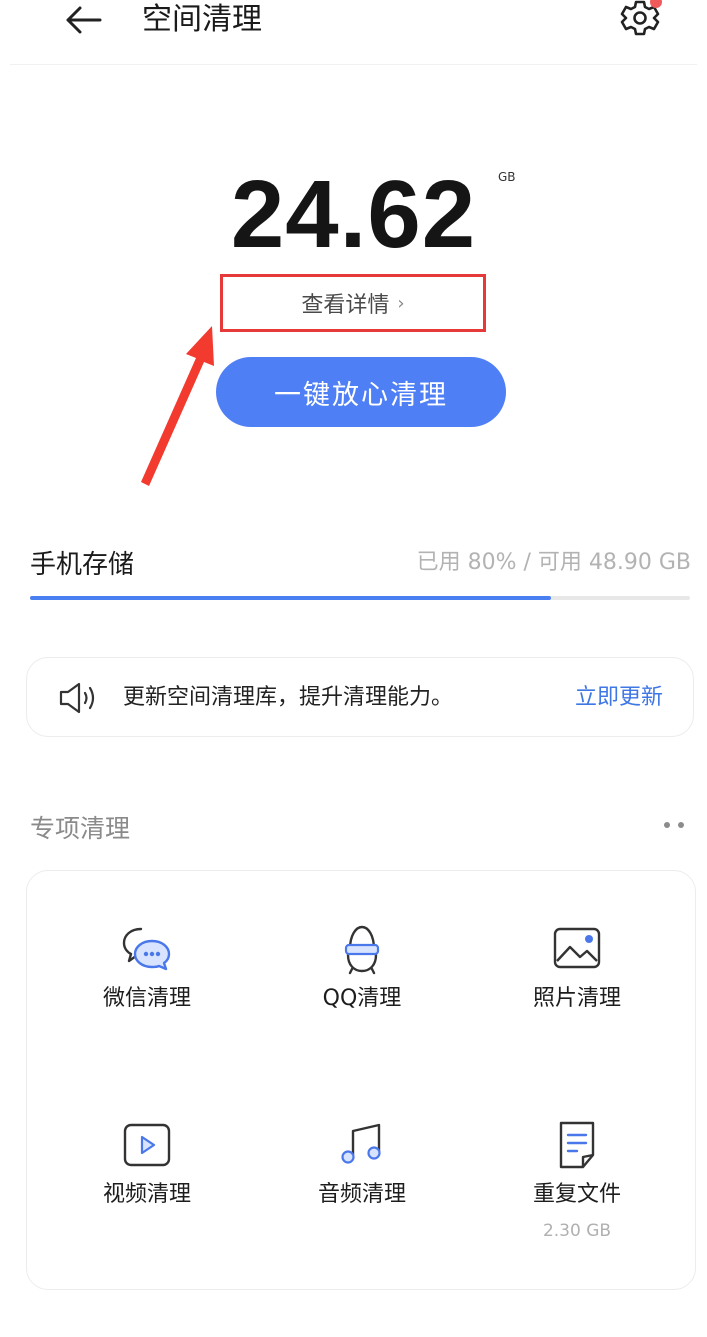  I want to click on duplicate-files-tile: 重复文件 2.30 GB, so click(577, 1204).